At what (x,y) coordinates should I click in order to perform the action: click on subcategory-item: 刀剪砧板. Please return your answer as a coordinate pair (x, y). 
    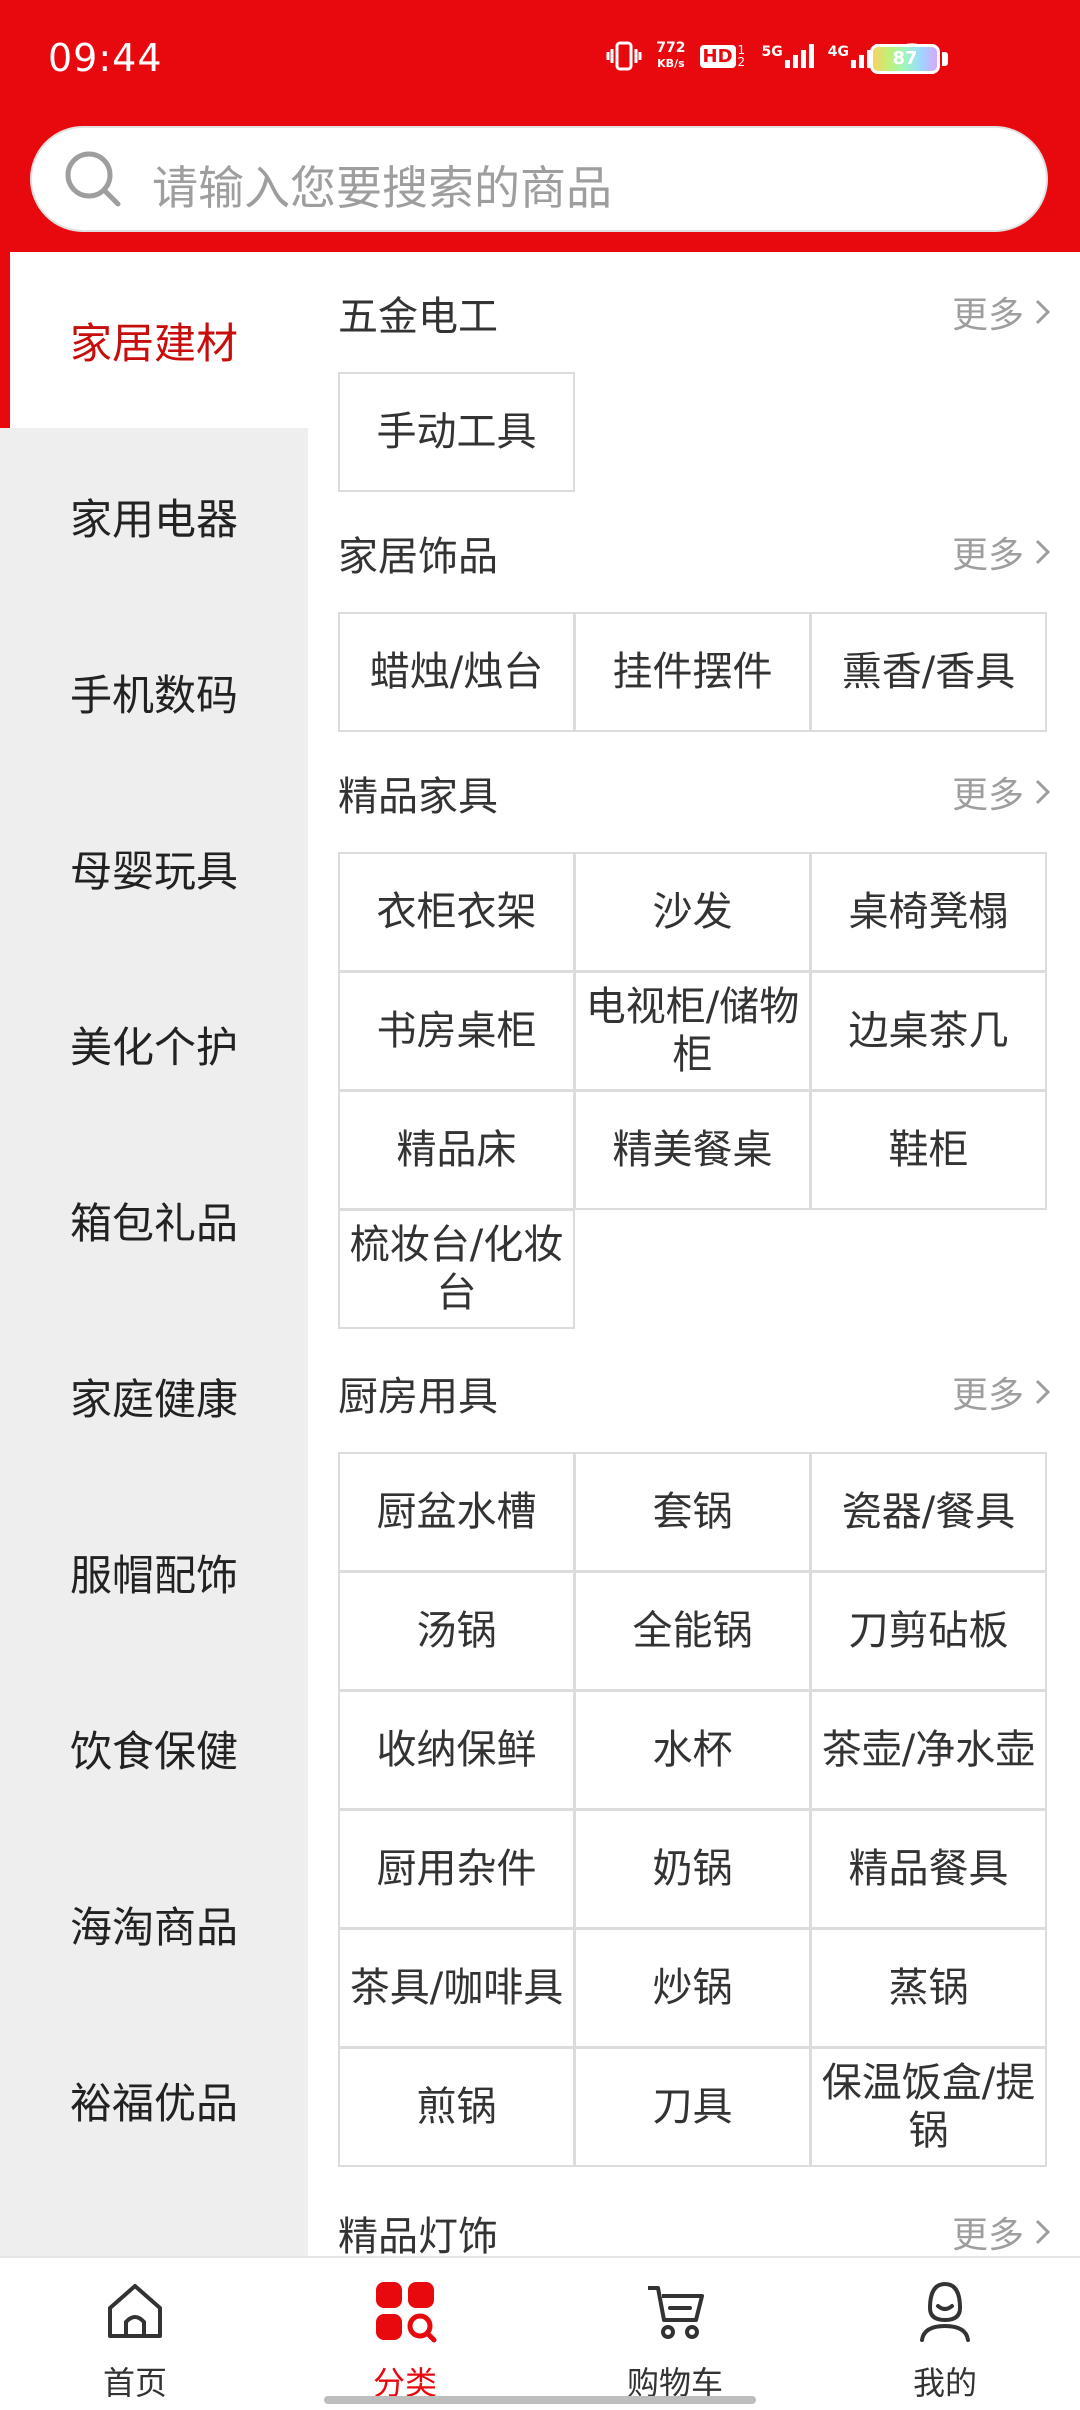
    Looking at the image, I should click on (928, 1631).